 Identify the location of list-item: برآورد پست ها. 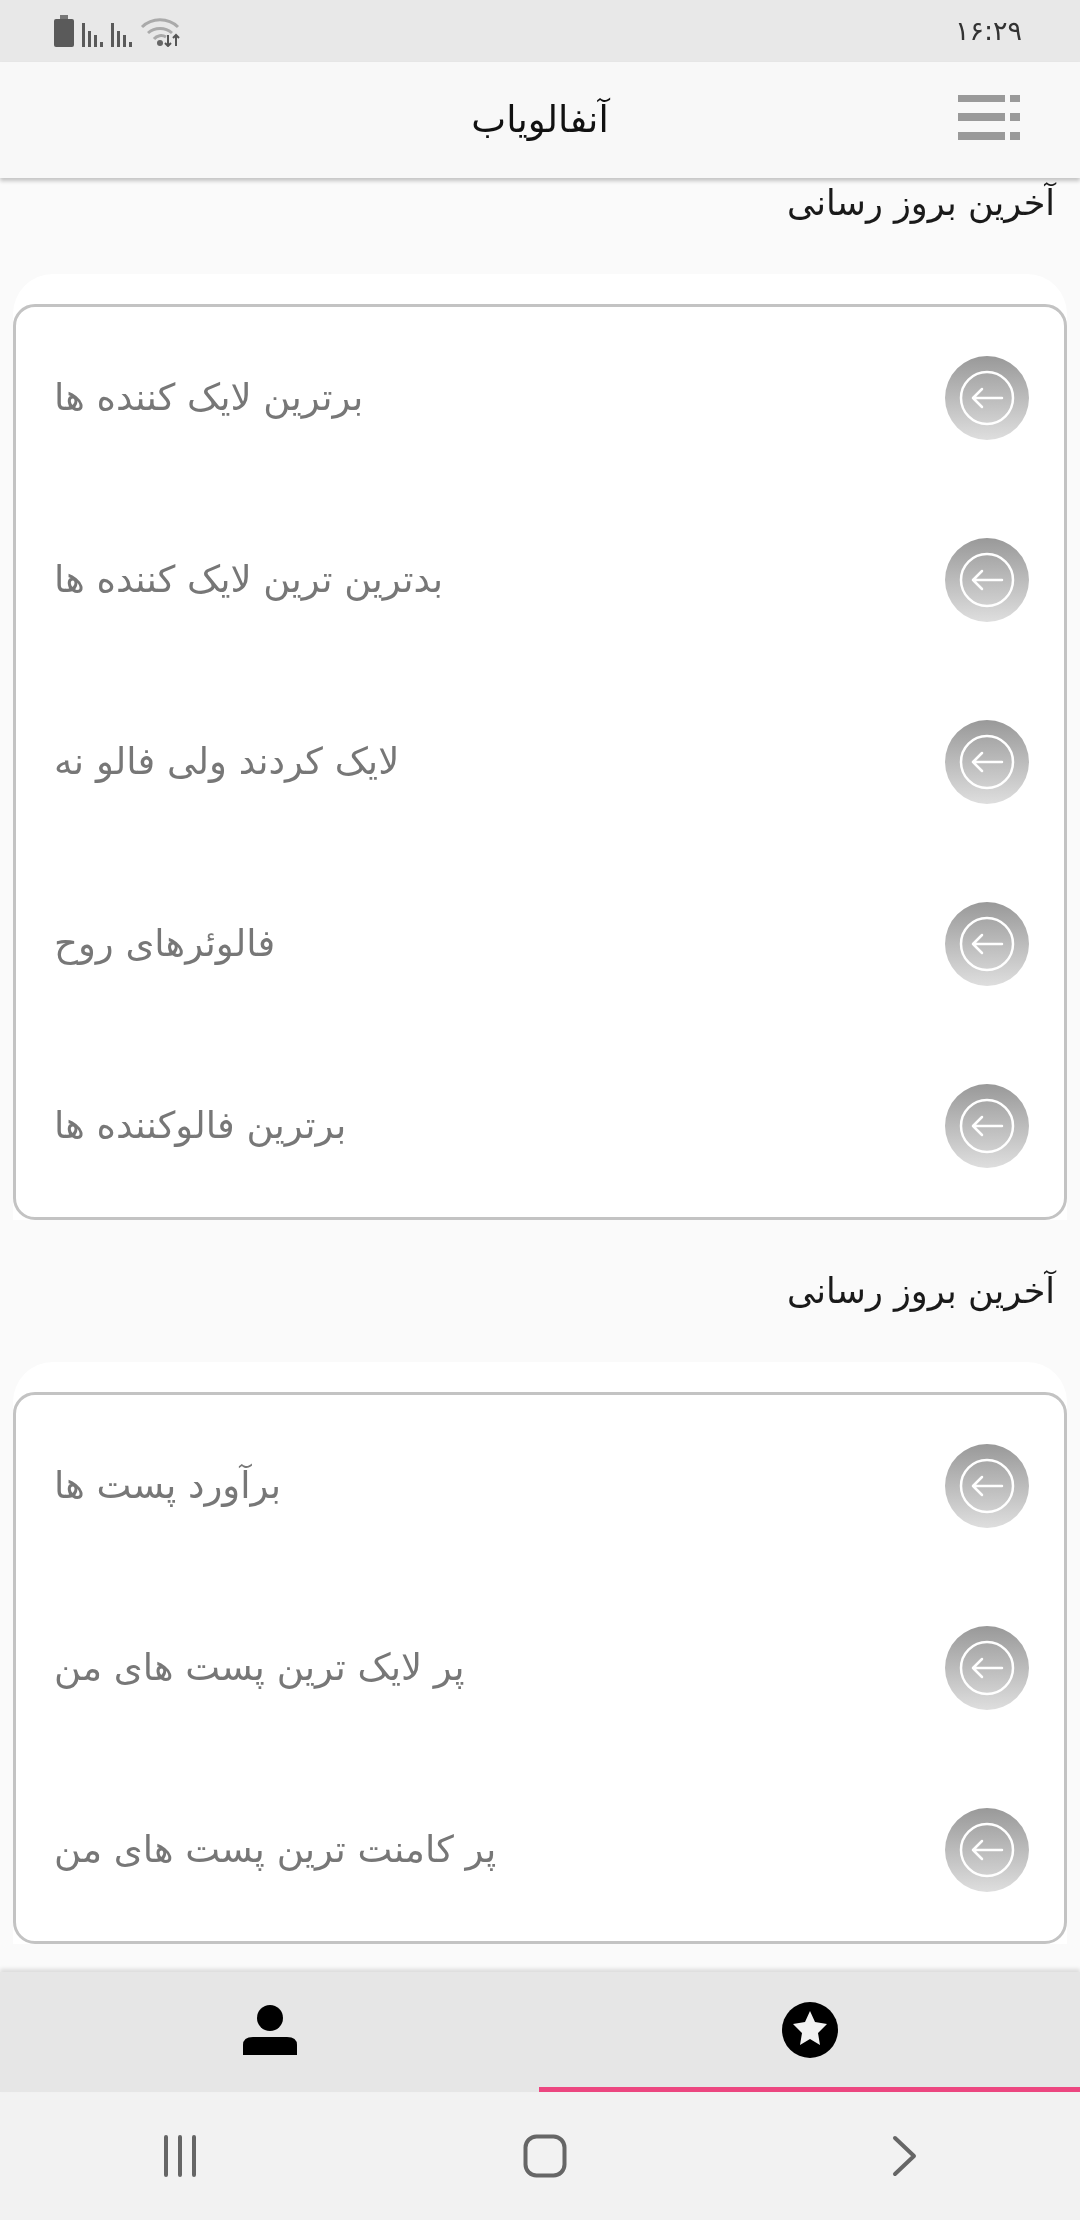
(540, 1486).